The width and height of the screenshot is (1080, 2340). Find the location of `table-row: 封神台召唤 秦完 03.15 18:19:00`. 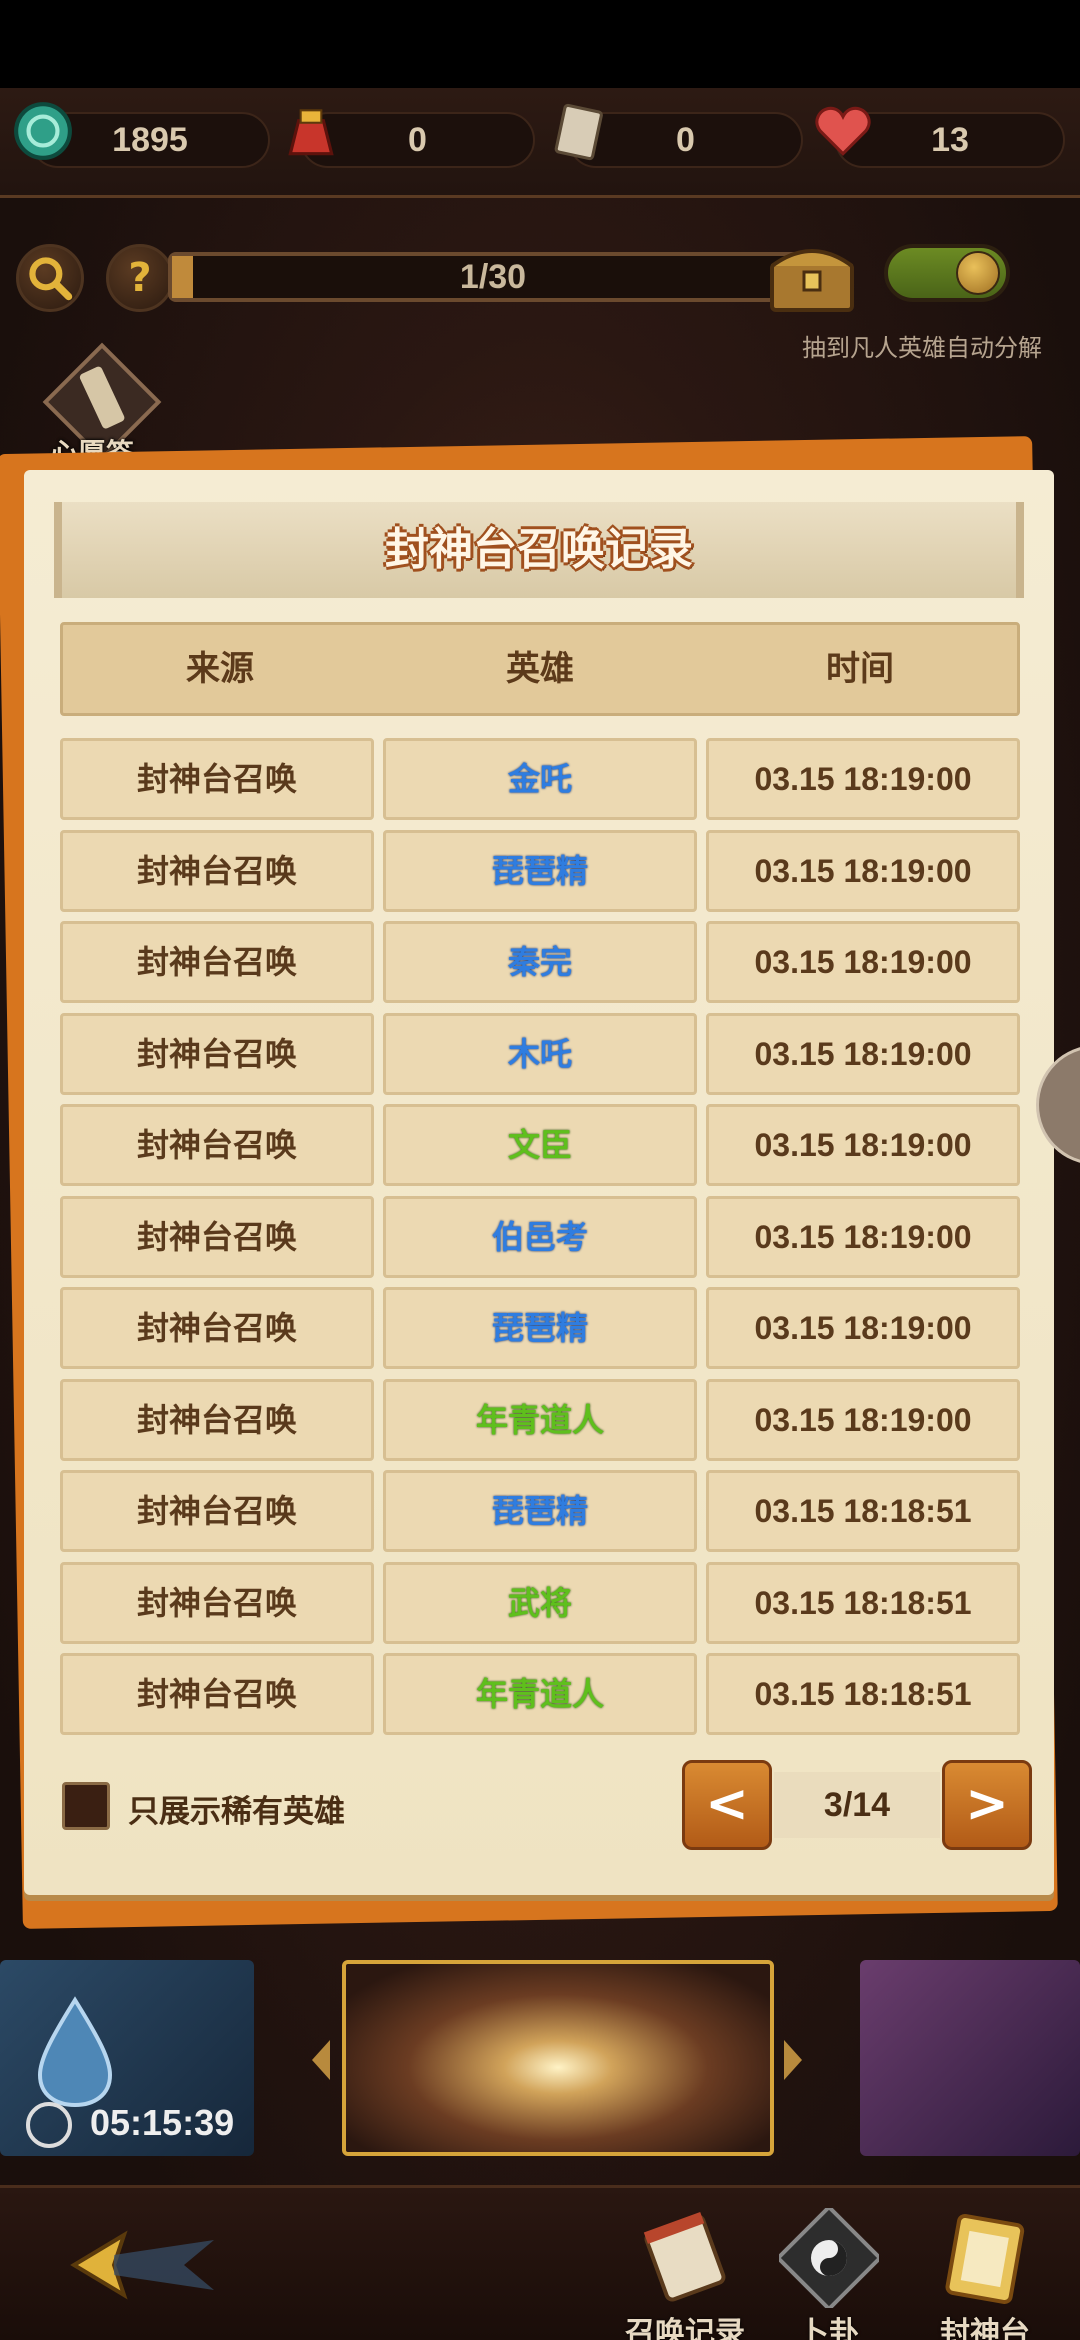

table-row: 封神台召唤 秦完 03.15 18:19:00 is located at coordinates (540, 962).